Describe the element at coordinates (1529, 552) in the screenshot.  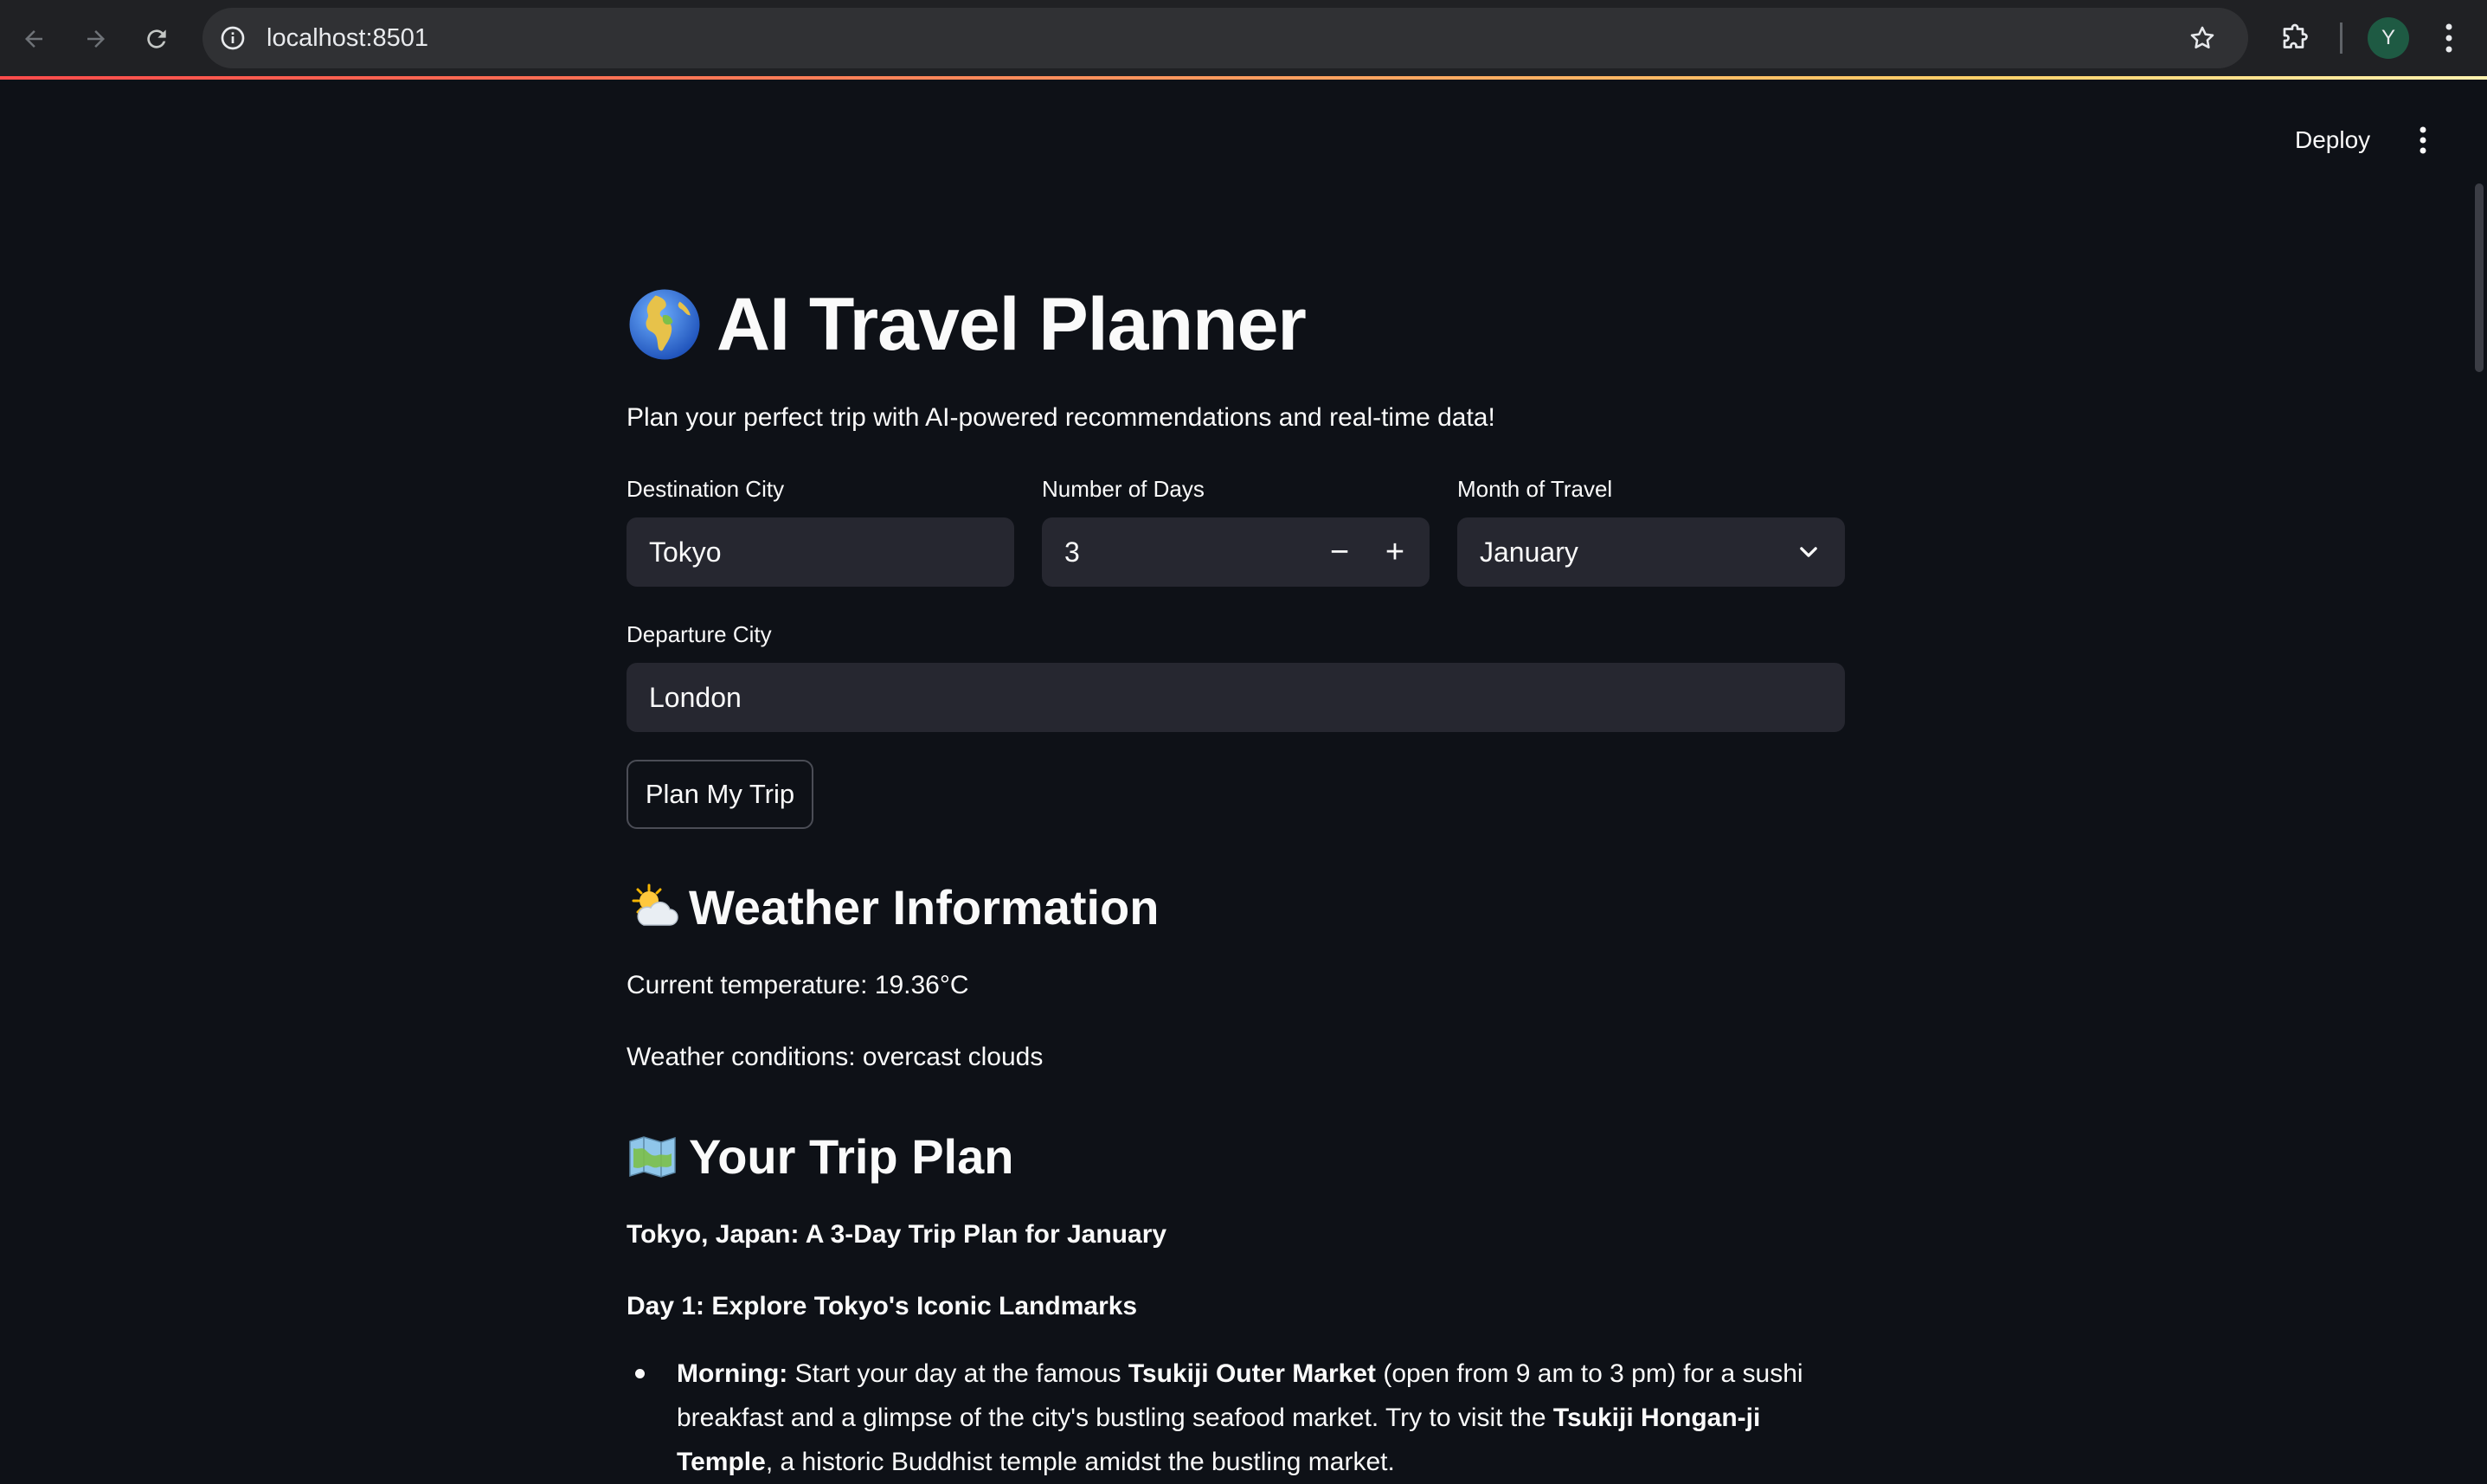
I see `month-selected-value: January` at that location.